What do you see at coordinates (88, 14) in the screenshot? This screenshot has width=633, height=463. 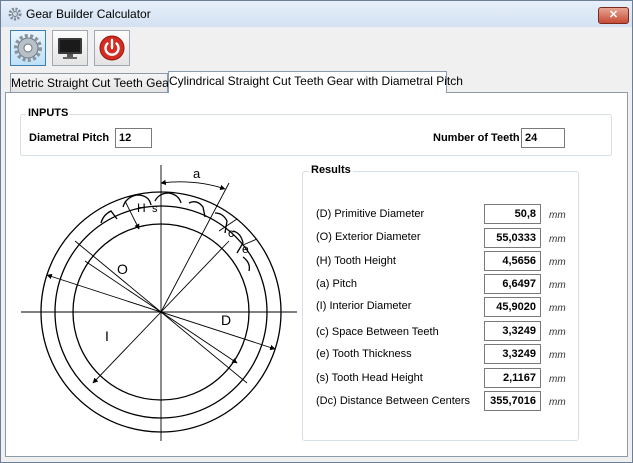 I see `window-title: Gear Builder Calculator` at bounding box center [88, 14].